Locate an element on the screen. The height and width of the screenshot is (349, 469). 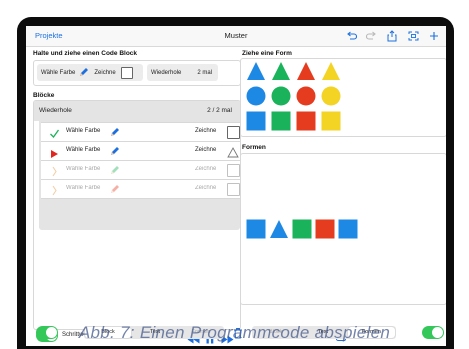
nav-bar: Projekte Muster is located at coordinates (236, 36).